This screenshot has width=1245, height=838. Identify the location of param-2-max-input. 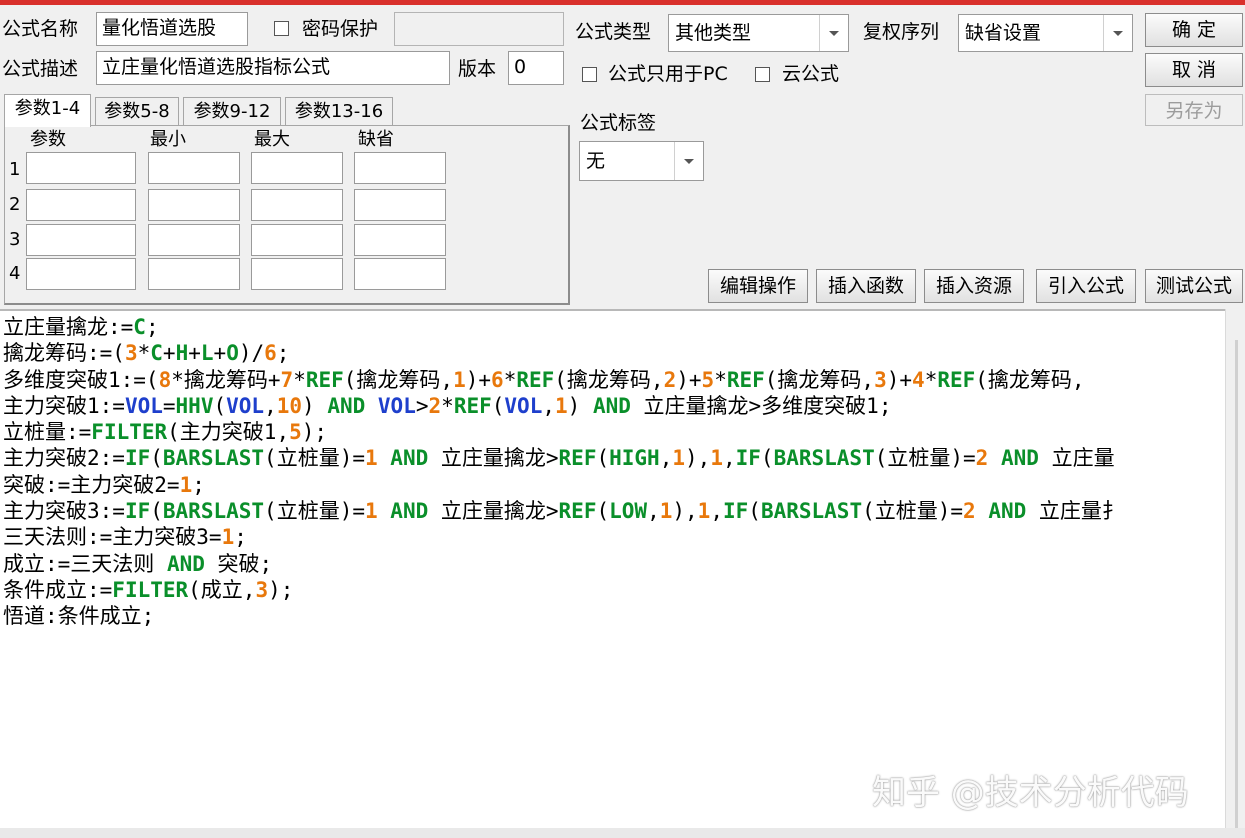
(297, 205).